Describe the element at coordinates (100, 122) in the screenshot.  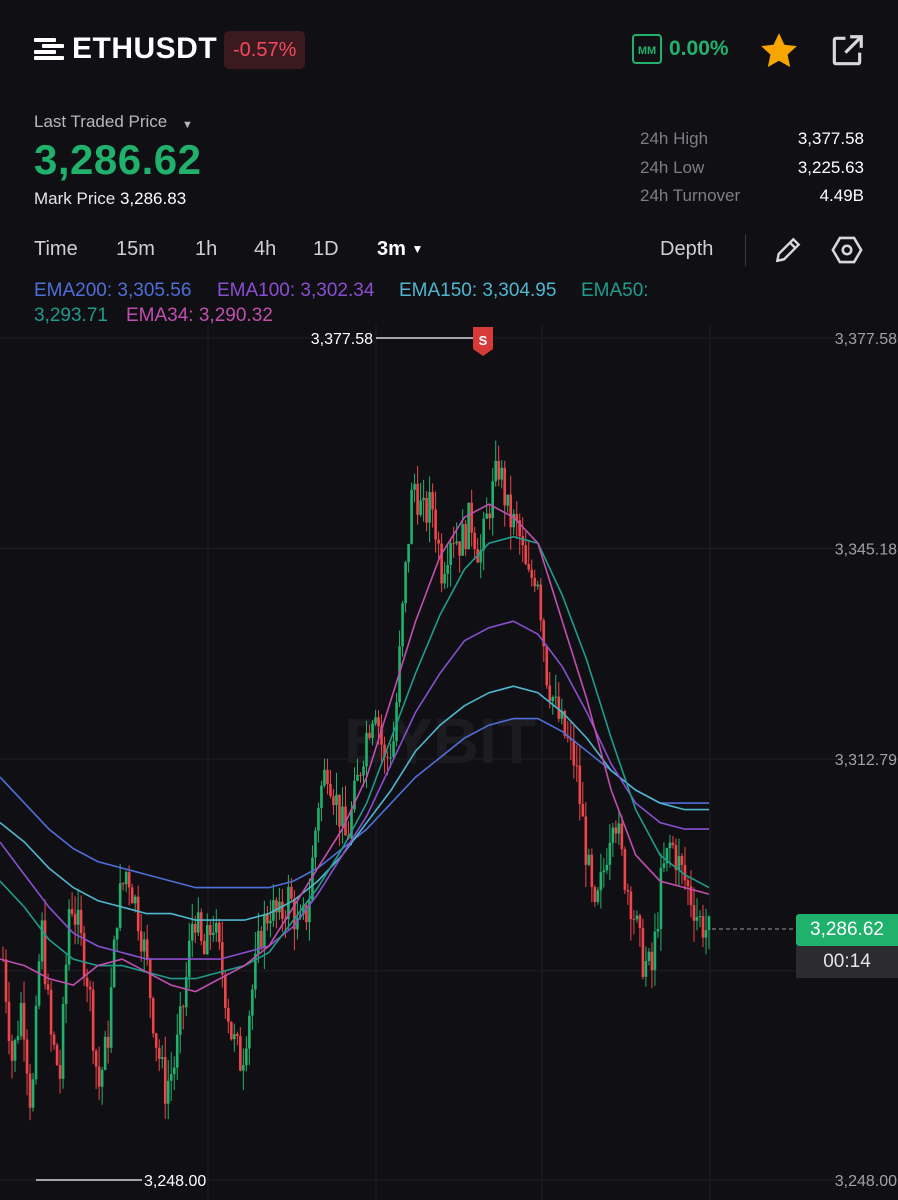
I see `last-traded-price-label: Last Traded Price` at that location.